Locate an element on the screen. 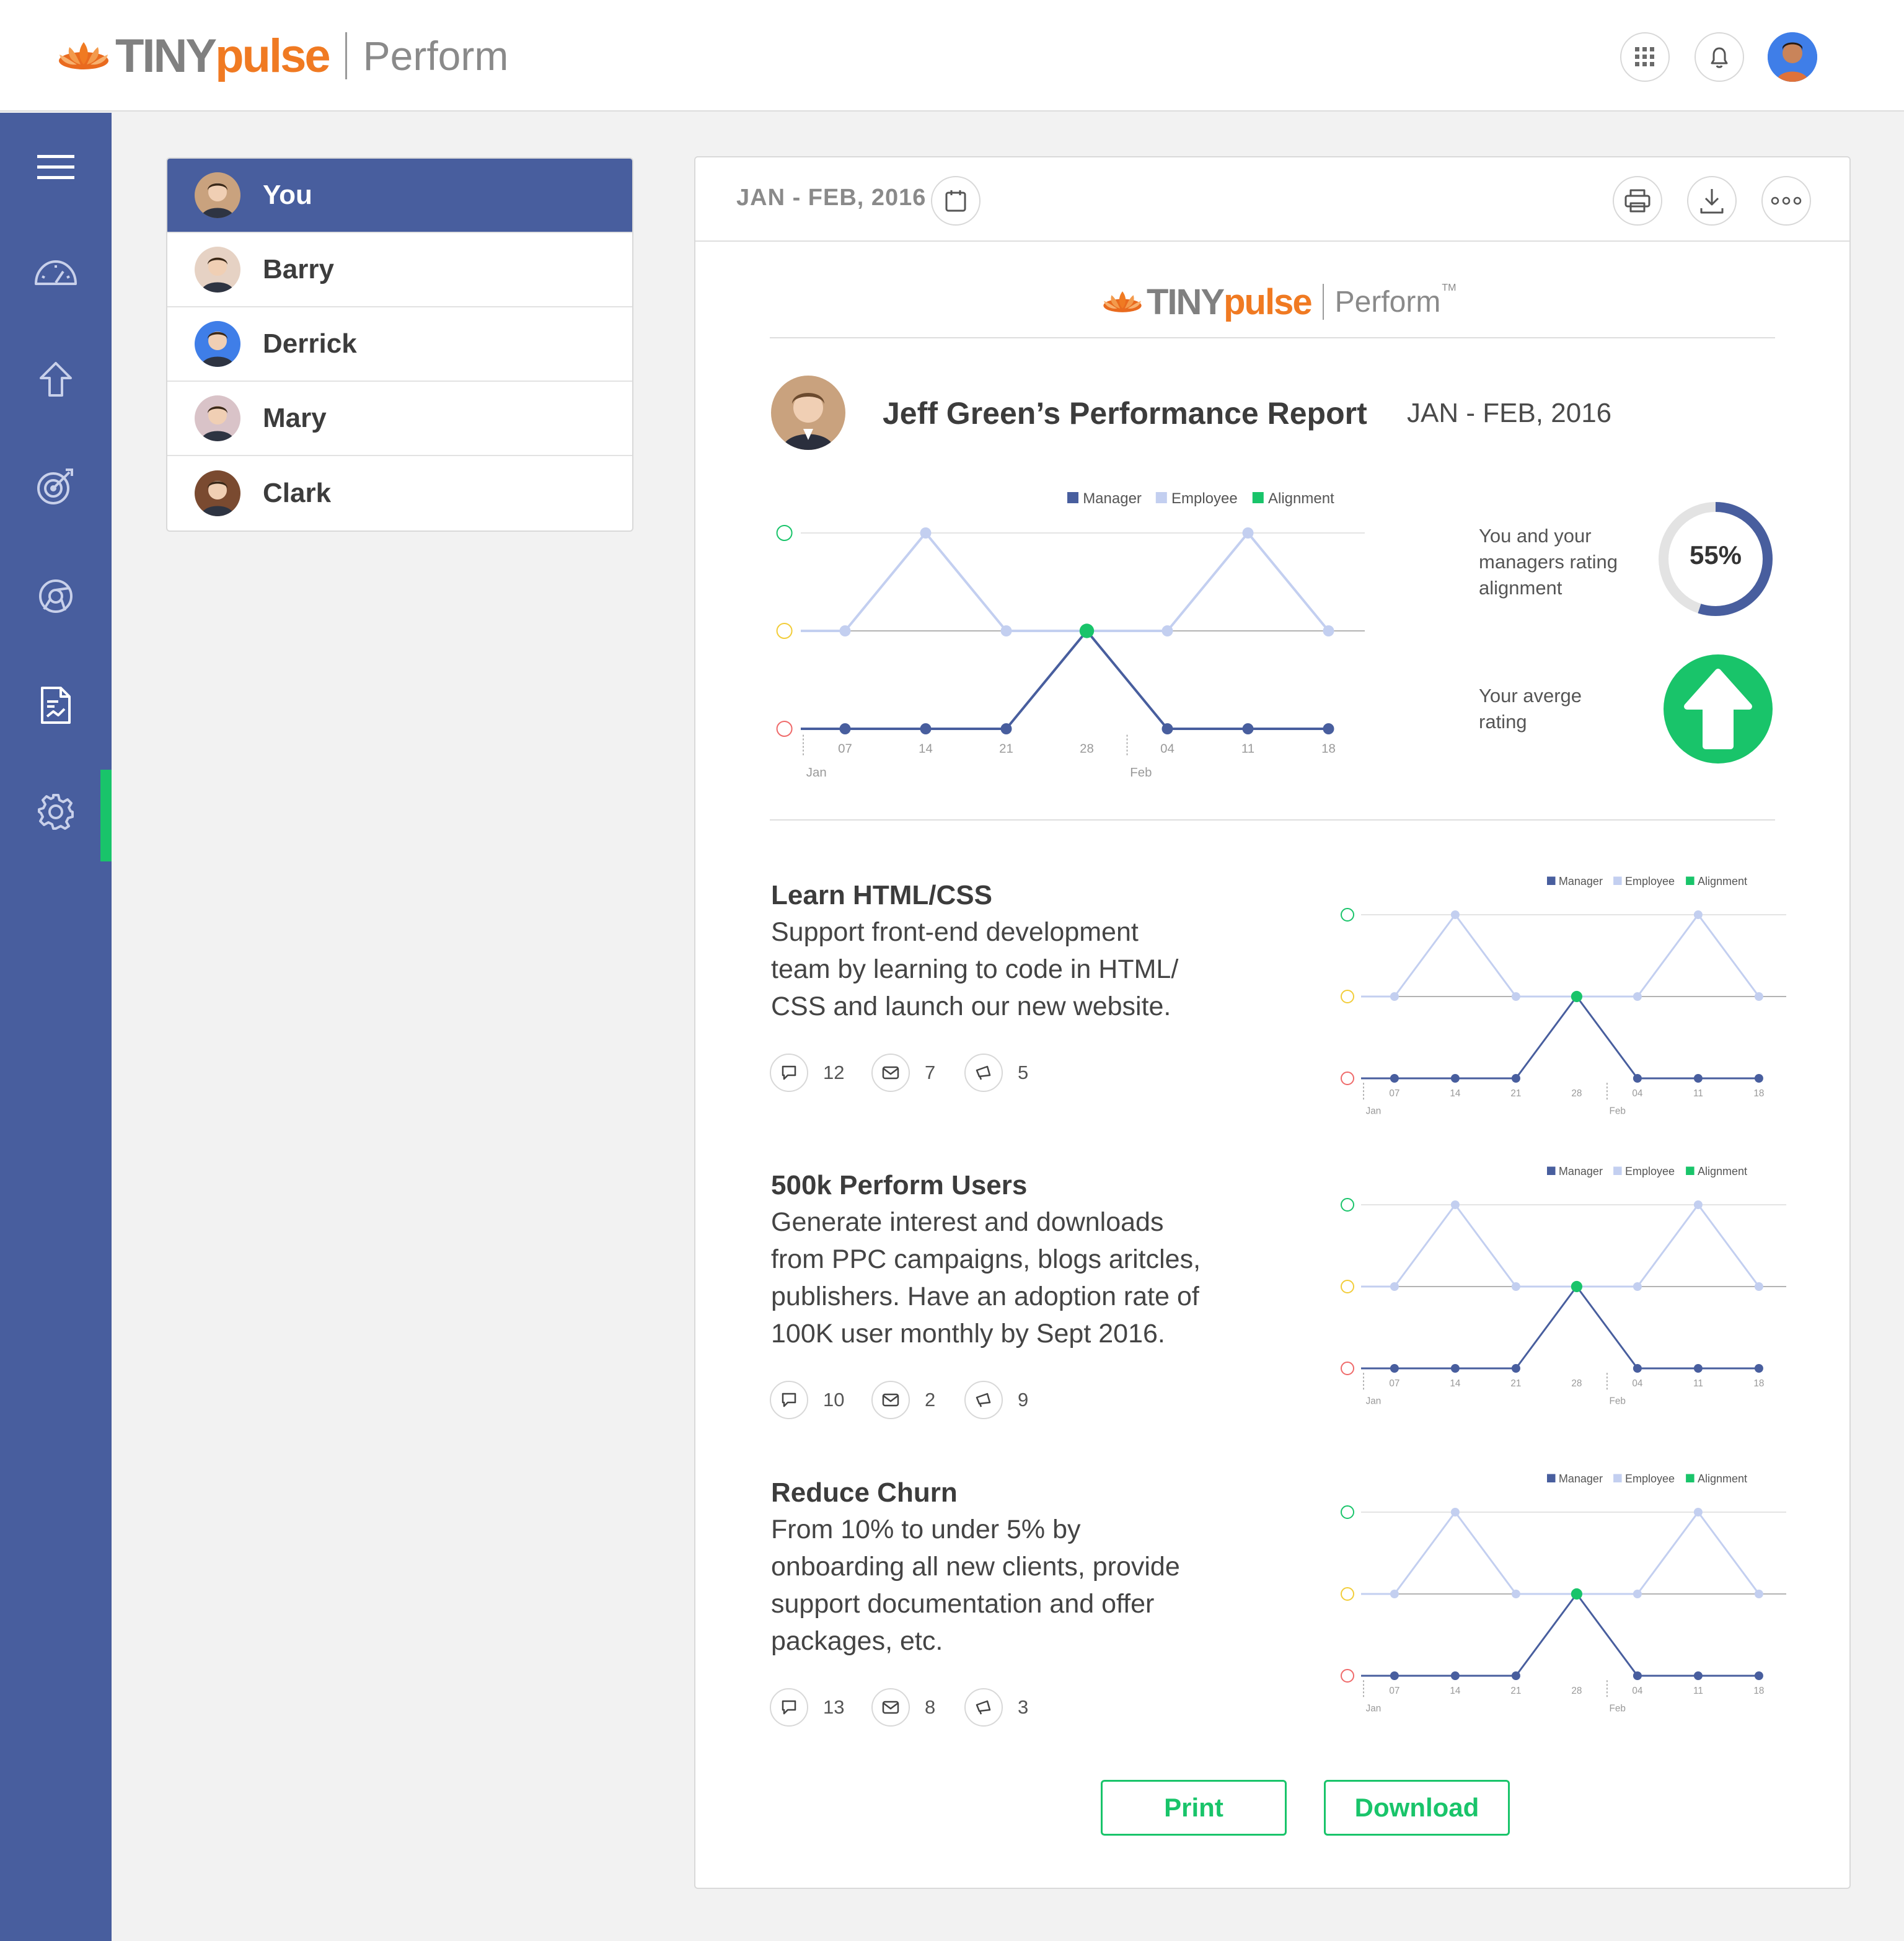 The height and width of the screenshot is (1941, 1904). download-toolbar-button is located at coordinates (1712, 201).